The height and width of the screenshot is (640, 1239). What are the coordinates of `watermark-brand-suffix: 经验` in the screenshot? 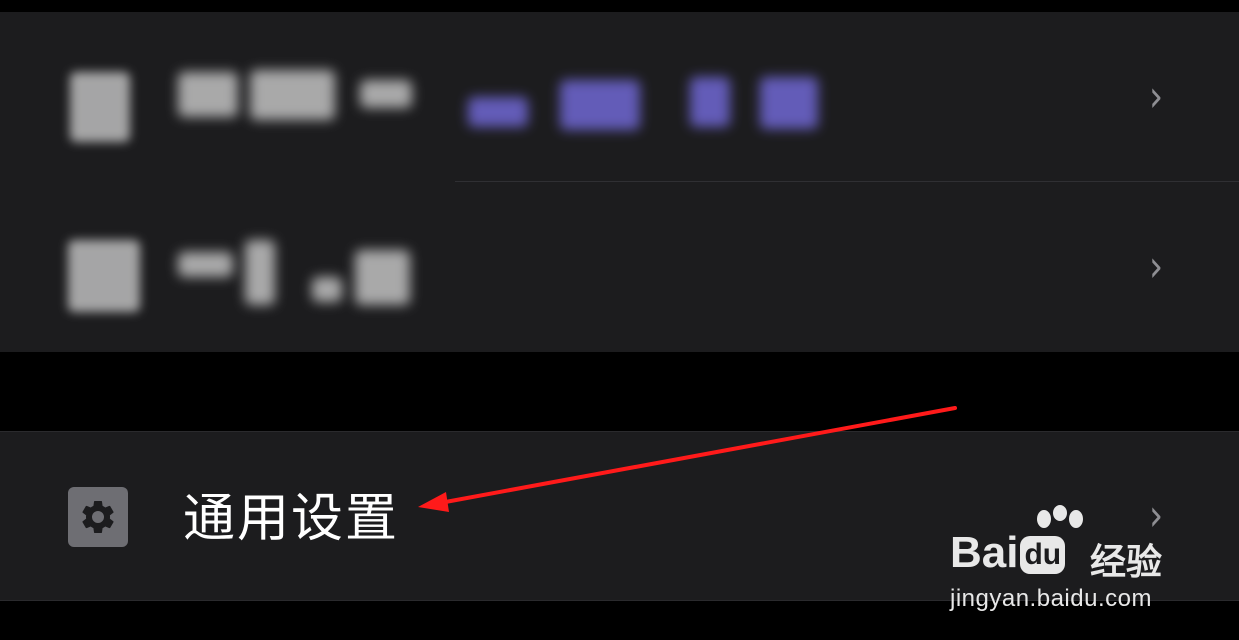 It's located at (1126, 562).